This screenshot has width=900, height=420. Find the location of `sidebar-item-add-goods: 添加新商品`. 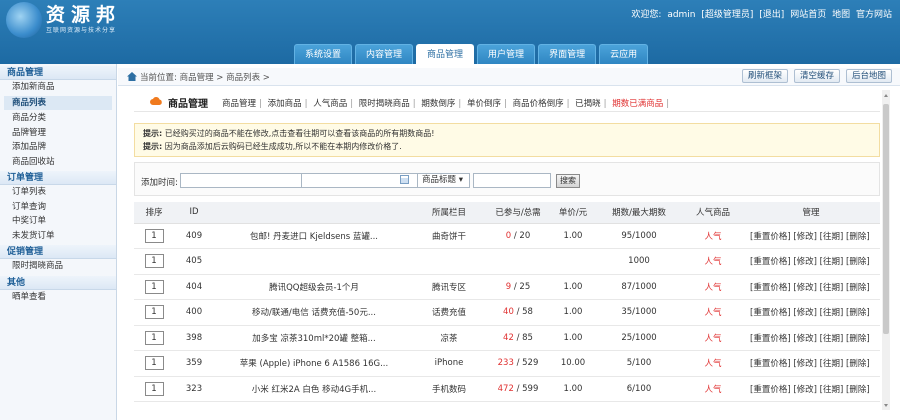

sidebar-item-add-goods: 添加新商品 is located at coordinates (58, 87).